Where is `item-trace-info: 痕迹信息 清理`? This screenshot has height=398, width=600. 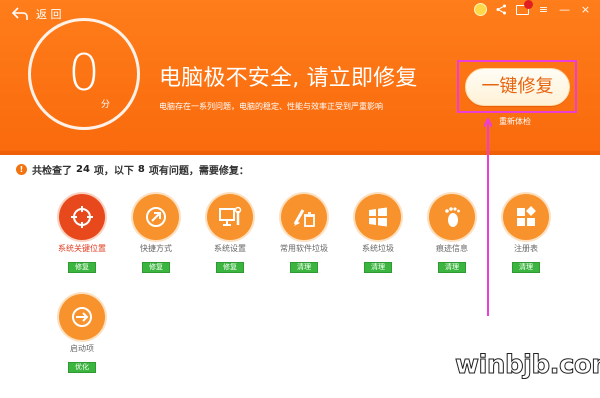 item-trace-info: 痕迹信息 清理 is located at coordinates (452, 233).